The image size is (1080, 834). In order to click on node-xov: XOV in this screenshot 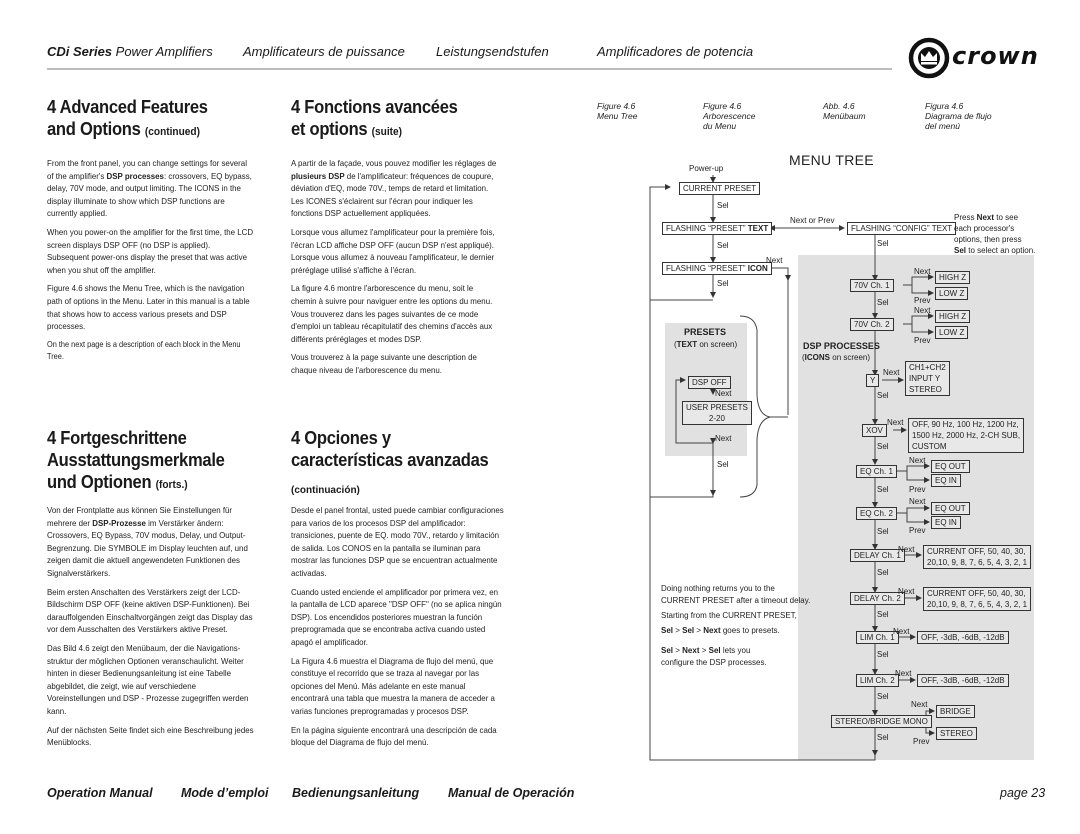, I will do `click(874, 430)`.